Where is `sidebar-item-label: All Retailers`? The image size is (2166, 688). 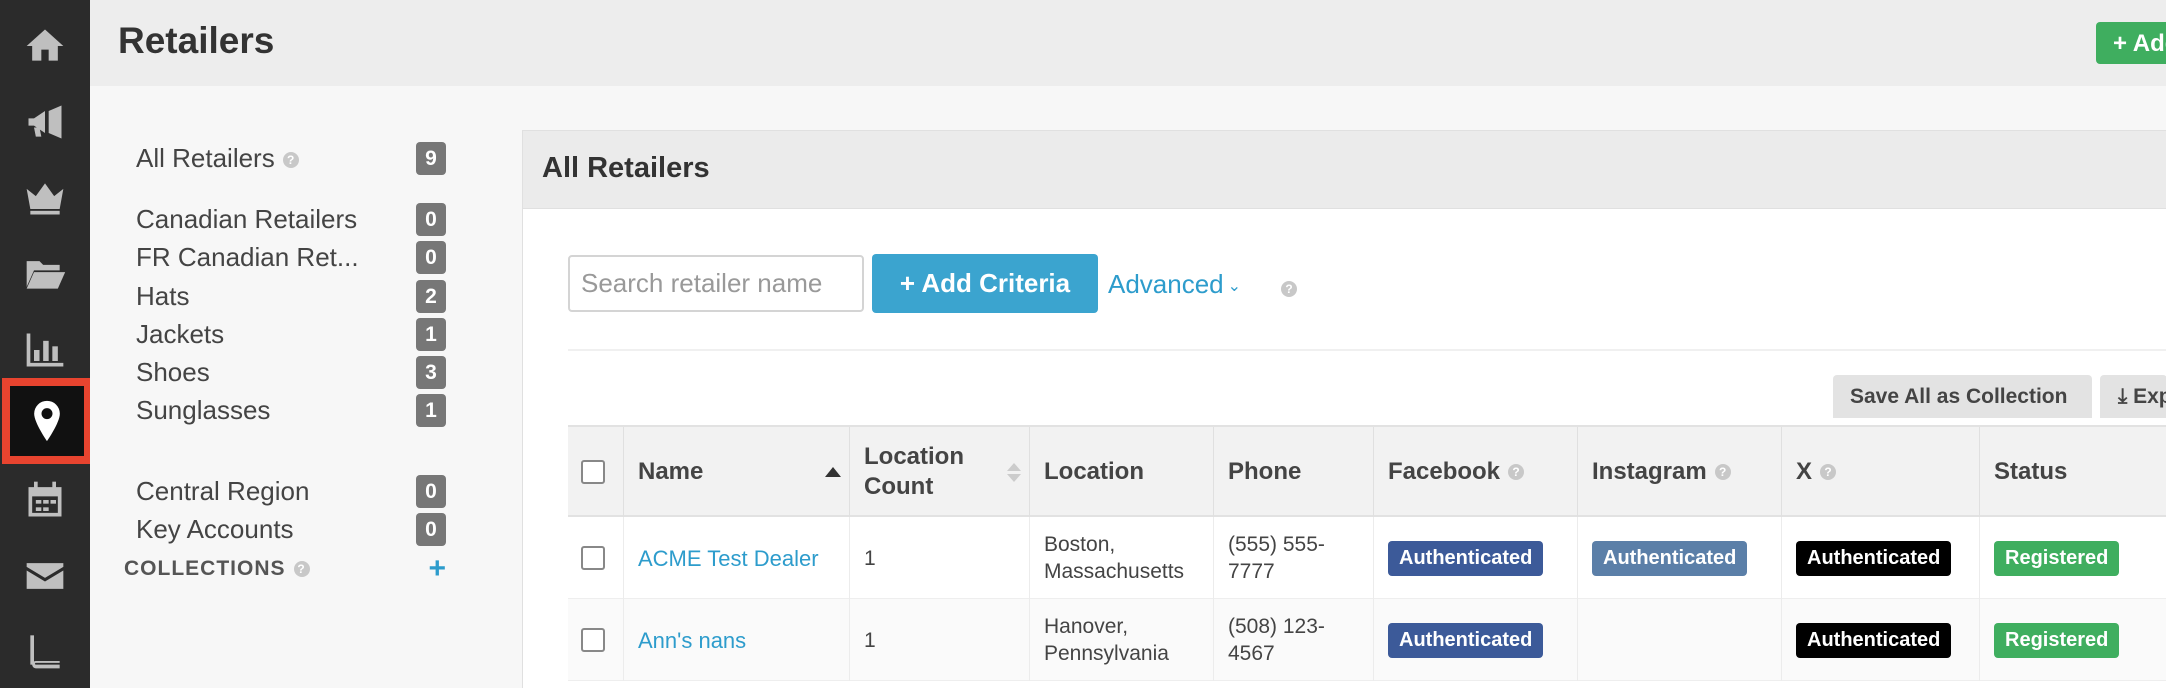 sidebar-item-label: All Retailers is located at coordinates (205, 157).